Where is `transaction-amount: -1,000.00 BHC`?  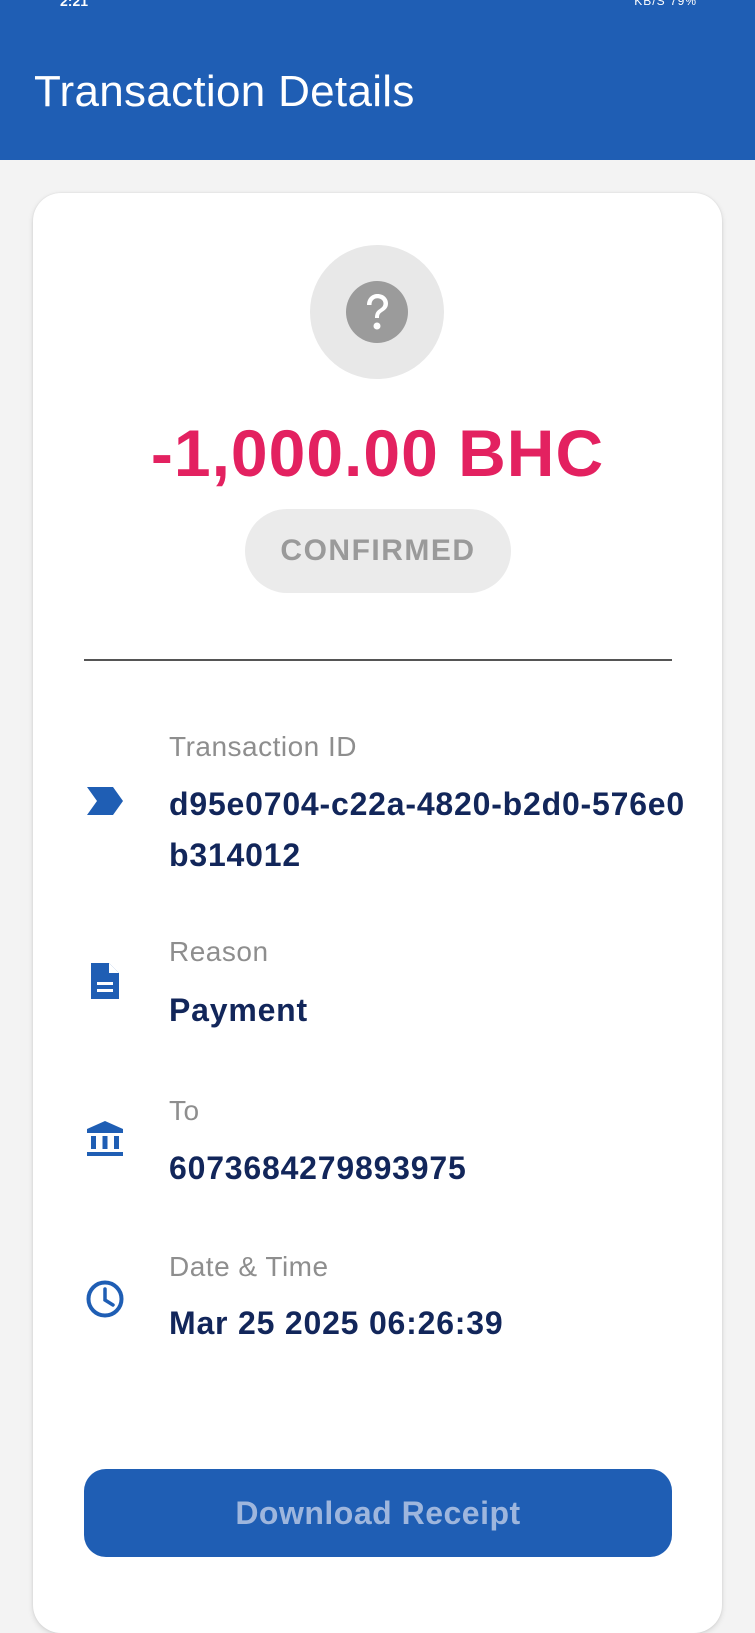 transaction-amount: -1,000.00 BHC is located at coordinates (377, 453).